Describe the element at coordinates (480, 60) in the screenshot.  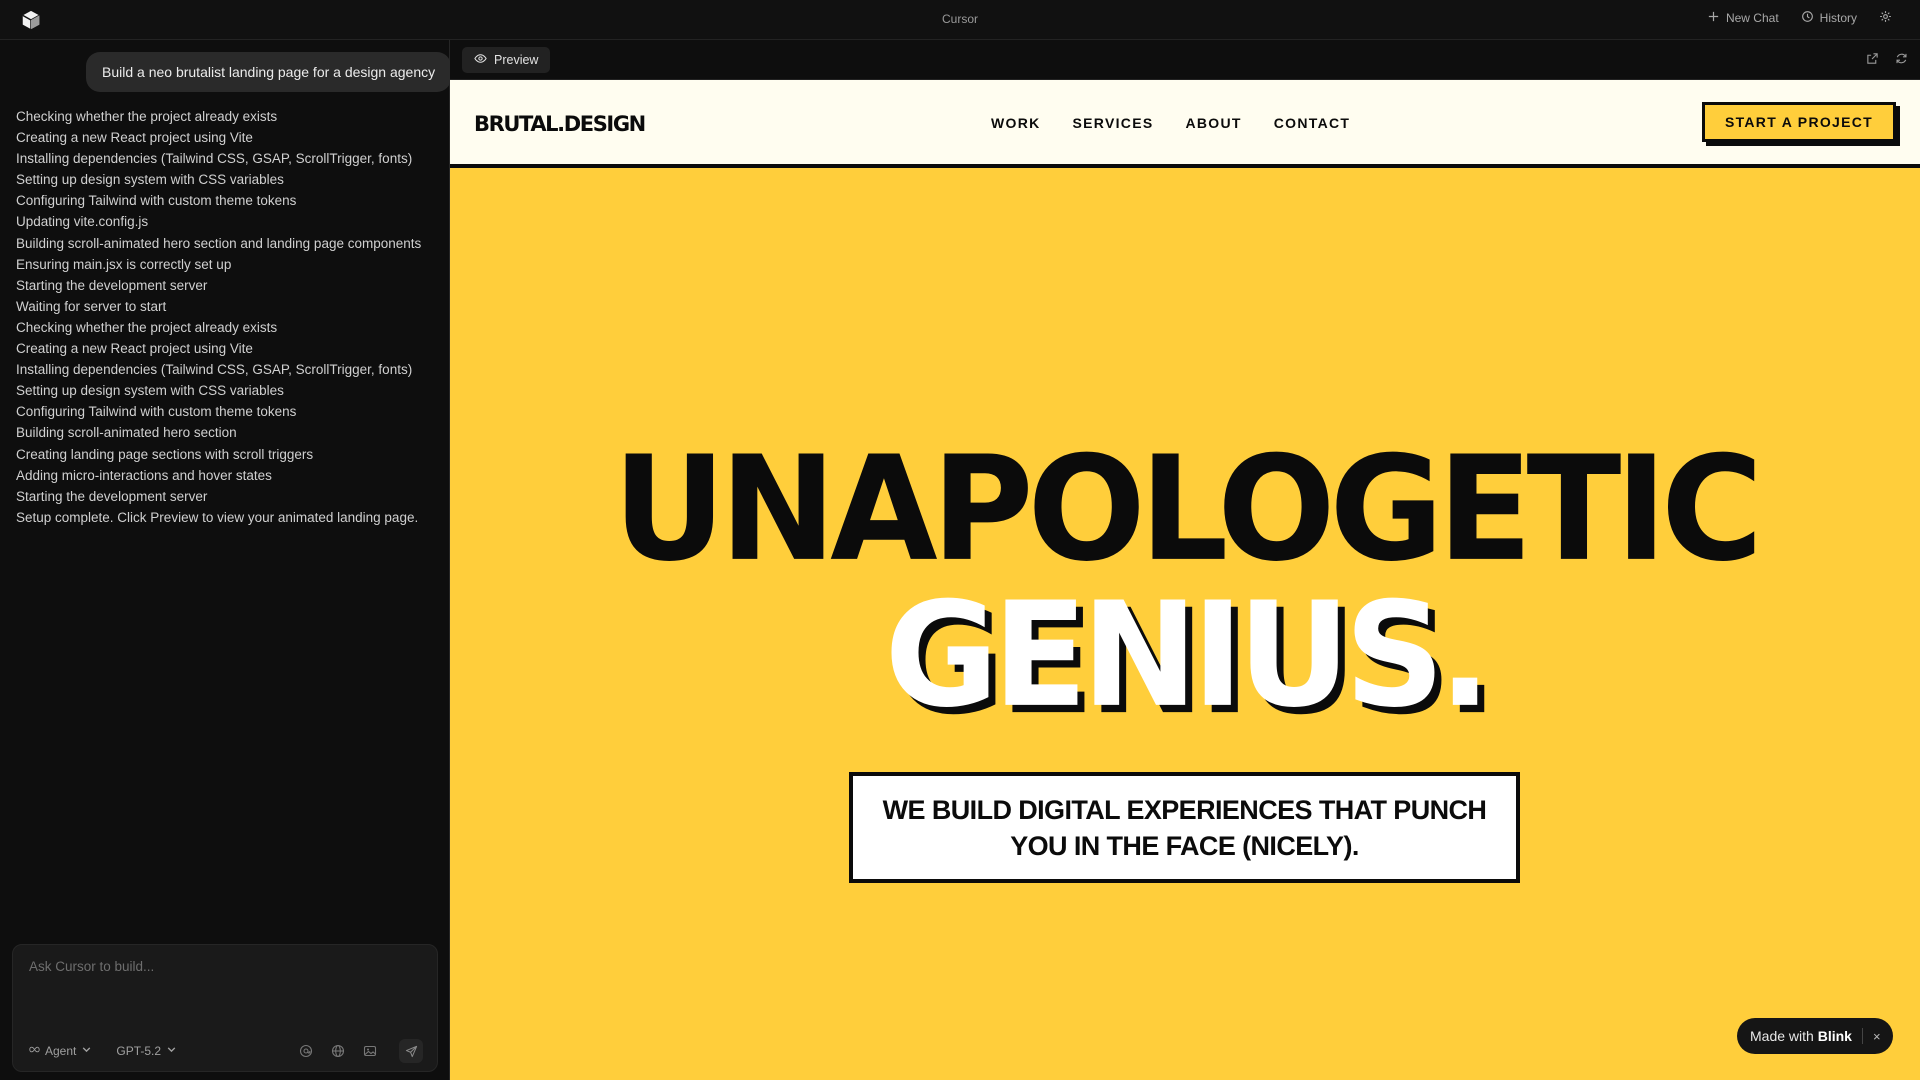
I see `eye-icon` at that location.